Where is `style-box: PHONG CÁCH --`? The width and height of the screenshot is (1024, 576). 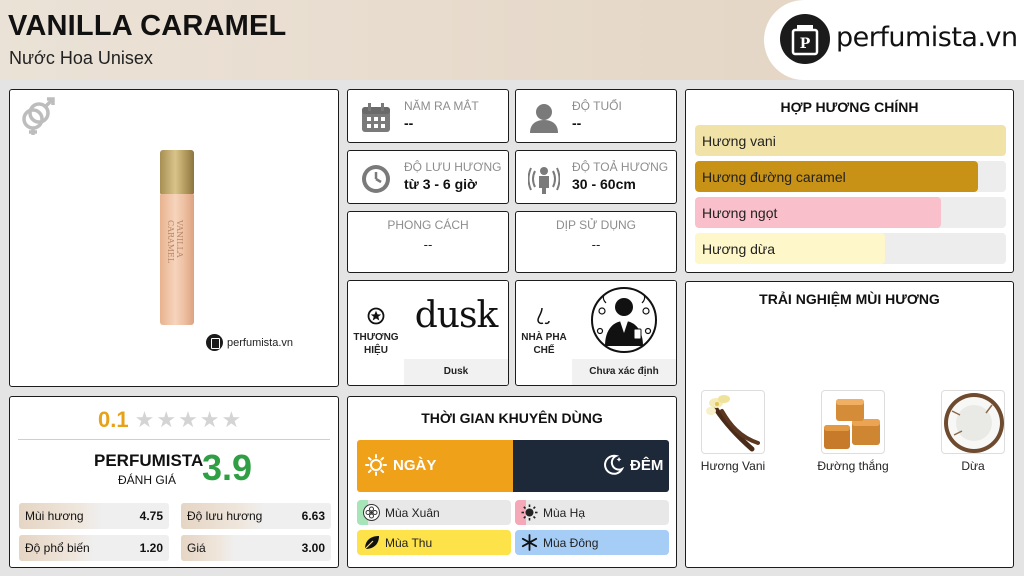 style-box: PHONG CÁCH -- is located at coordinates (428, 242).